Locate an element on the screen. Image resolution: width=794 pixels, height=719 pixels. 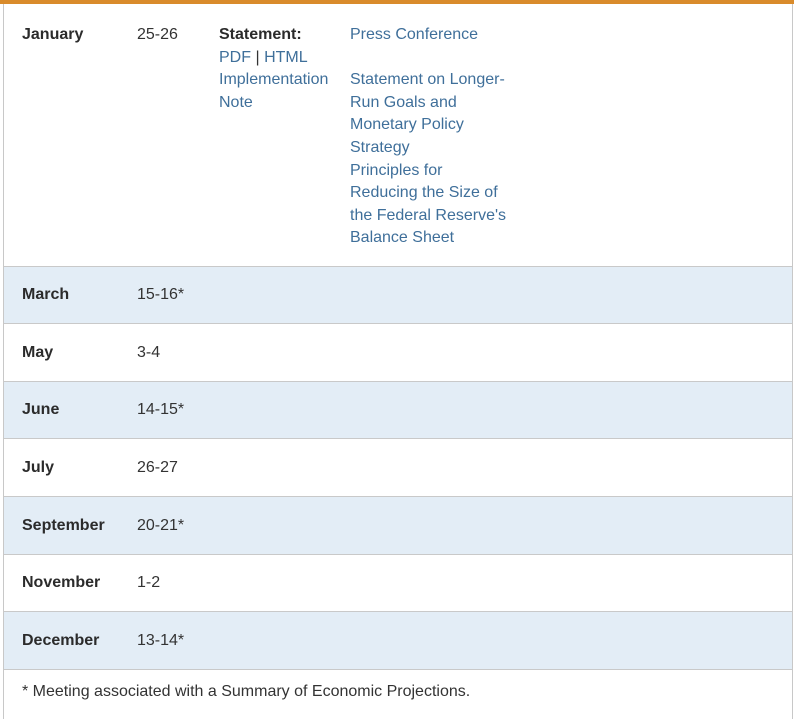
meeting-month: March is located at coordinates (46, 294).